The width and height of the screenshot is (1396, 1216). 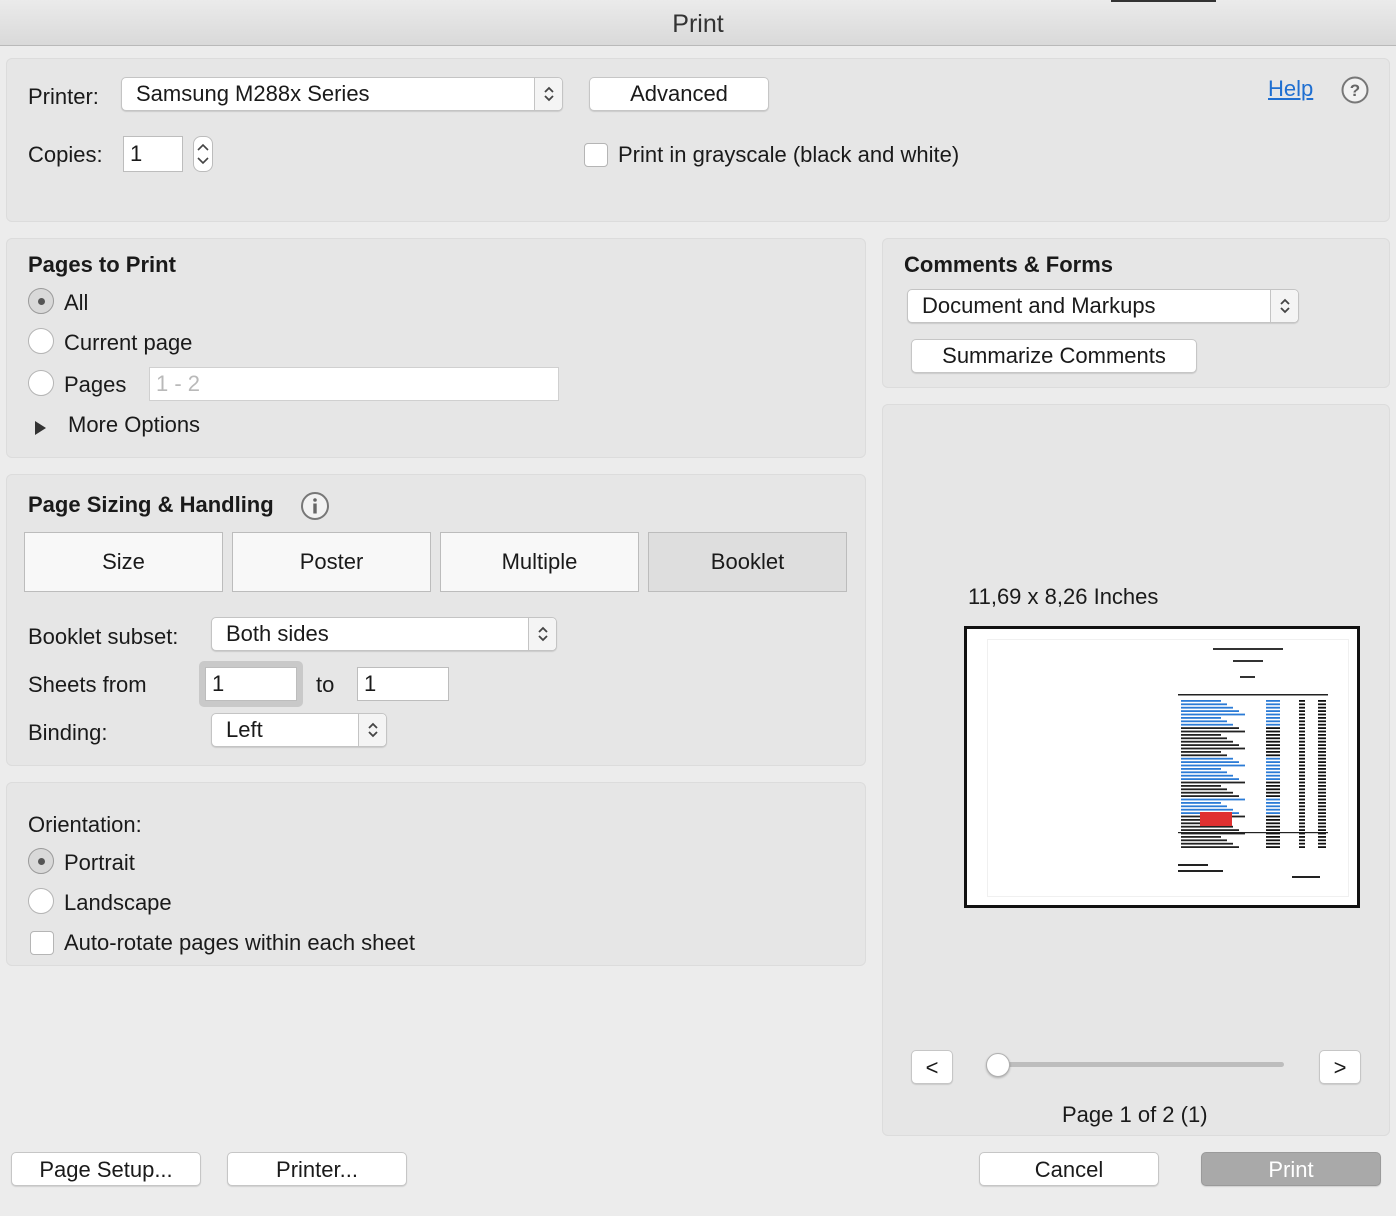 I want to click on tab-size: Size, so click(x=123, y=562).